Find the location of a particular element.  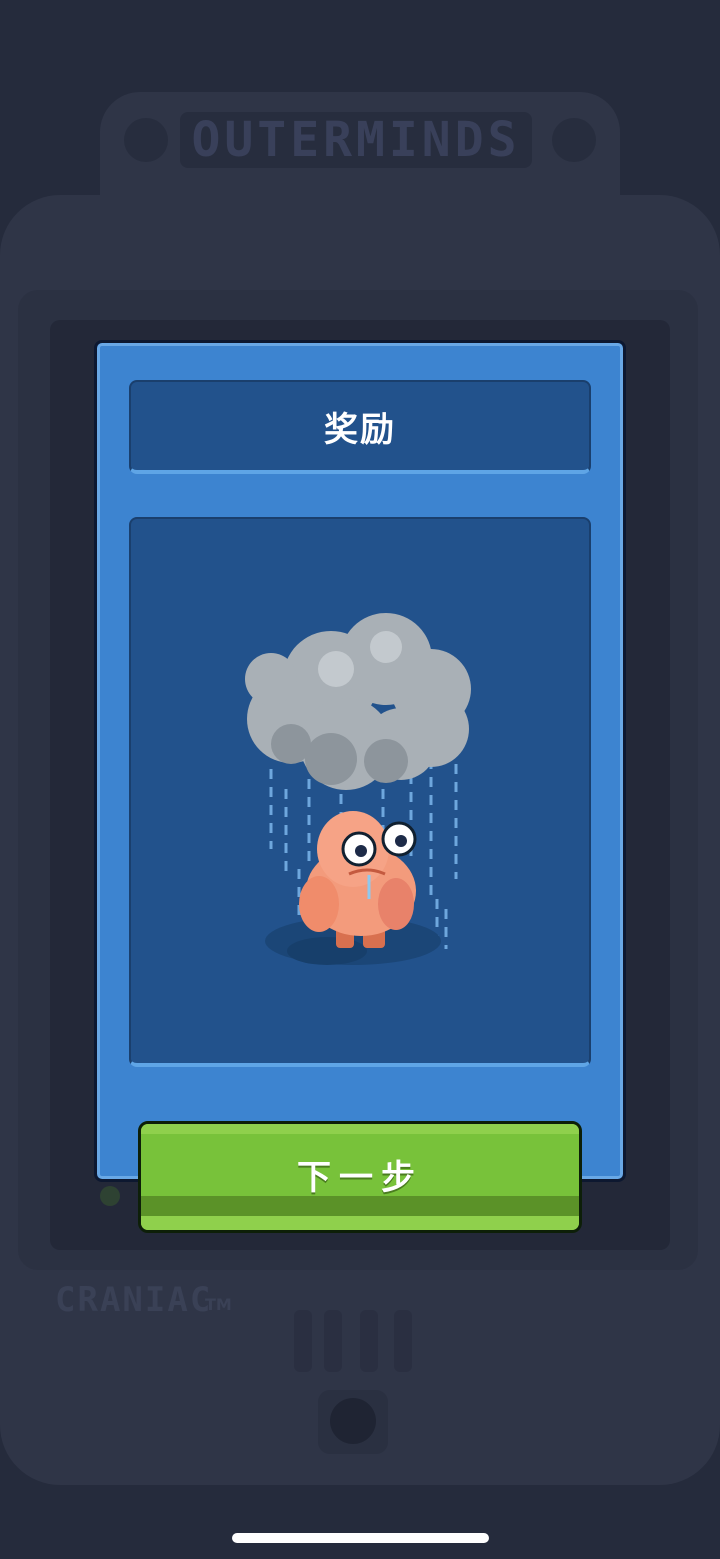

next-step-button-label: 下一步 is located at coordinates (360, 1178).